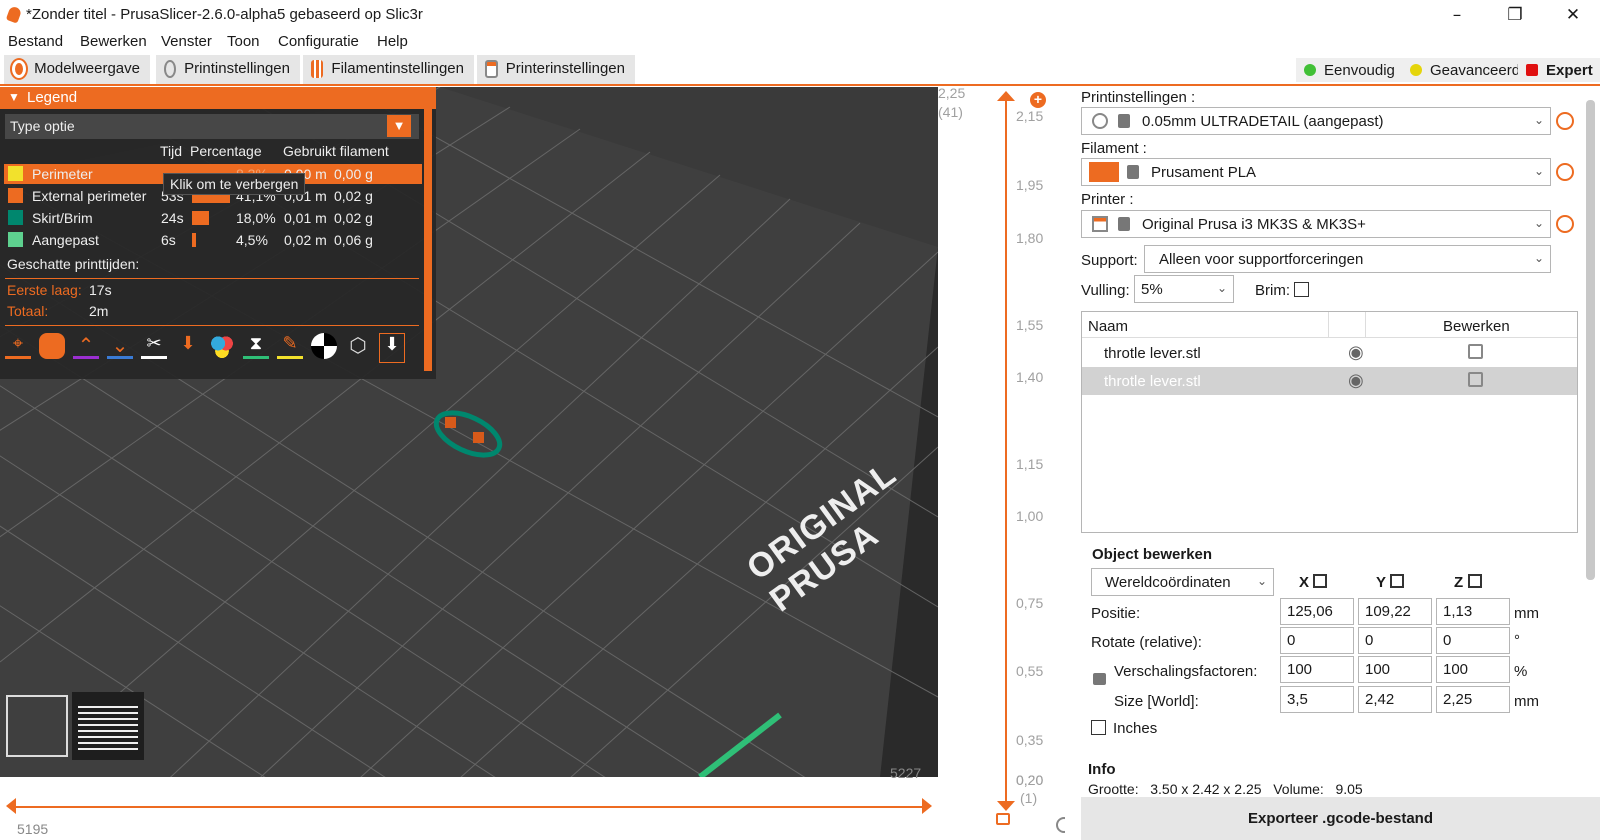  What do you see at coordinates (73, 264) in the screenshot?
I see `estimated-times-label: Geschatte printtijden:` at bounding box center [73, 264].